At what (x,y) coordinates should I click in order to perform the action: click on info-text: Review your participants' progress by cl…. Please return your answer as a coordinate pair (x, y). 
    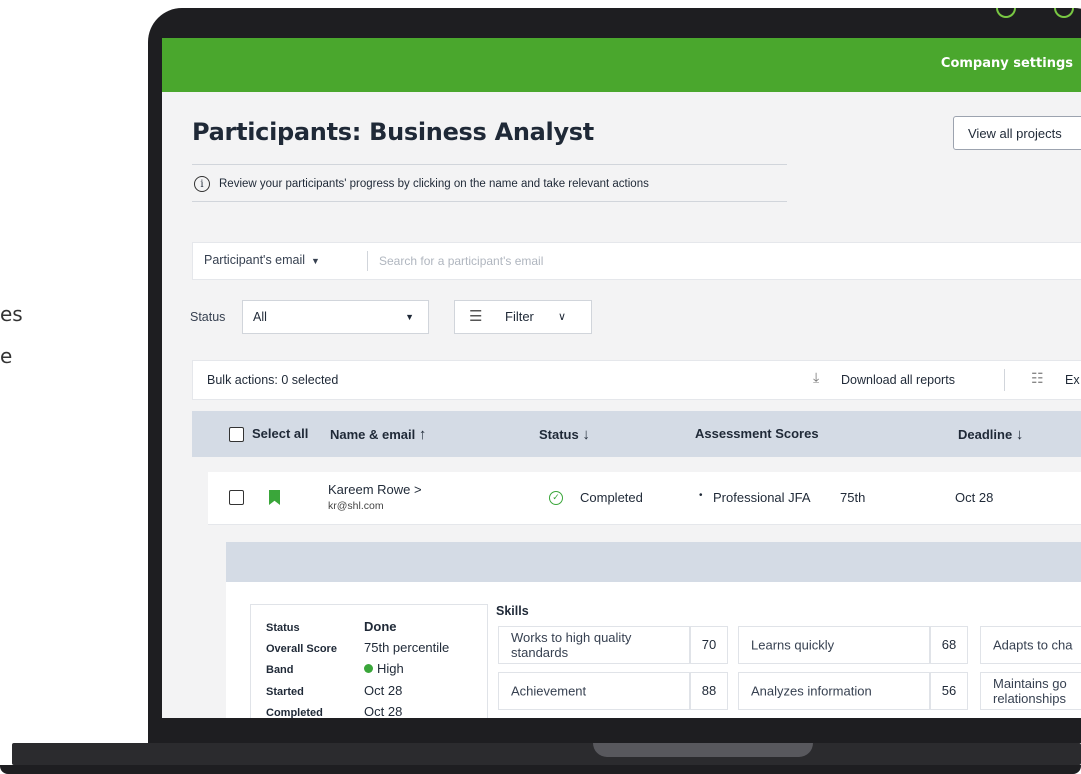
    Looking at the image, I should click on (434, 184).